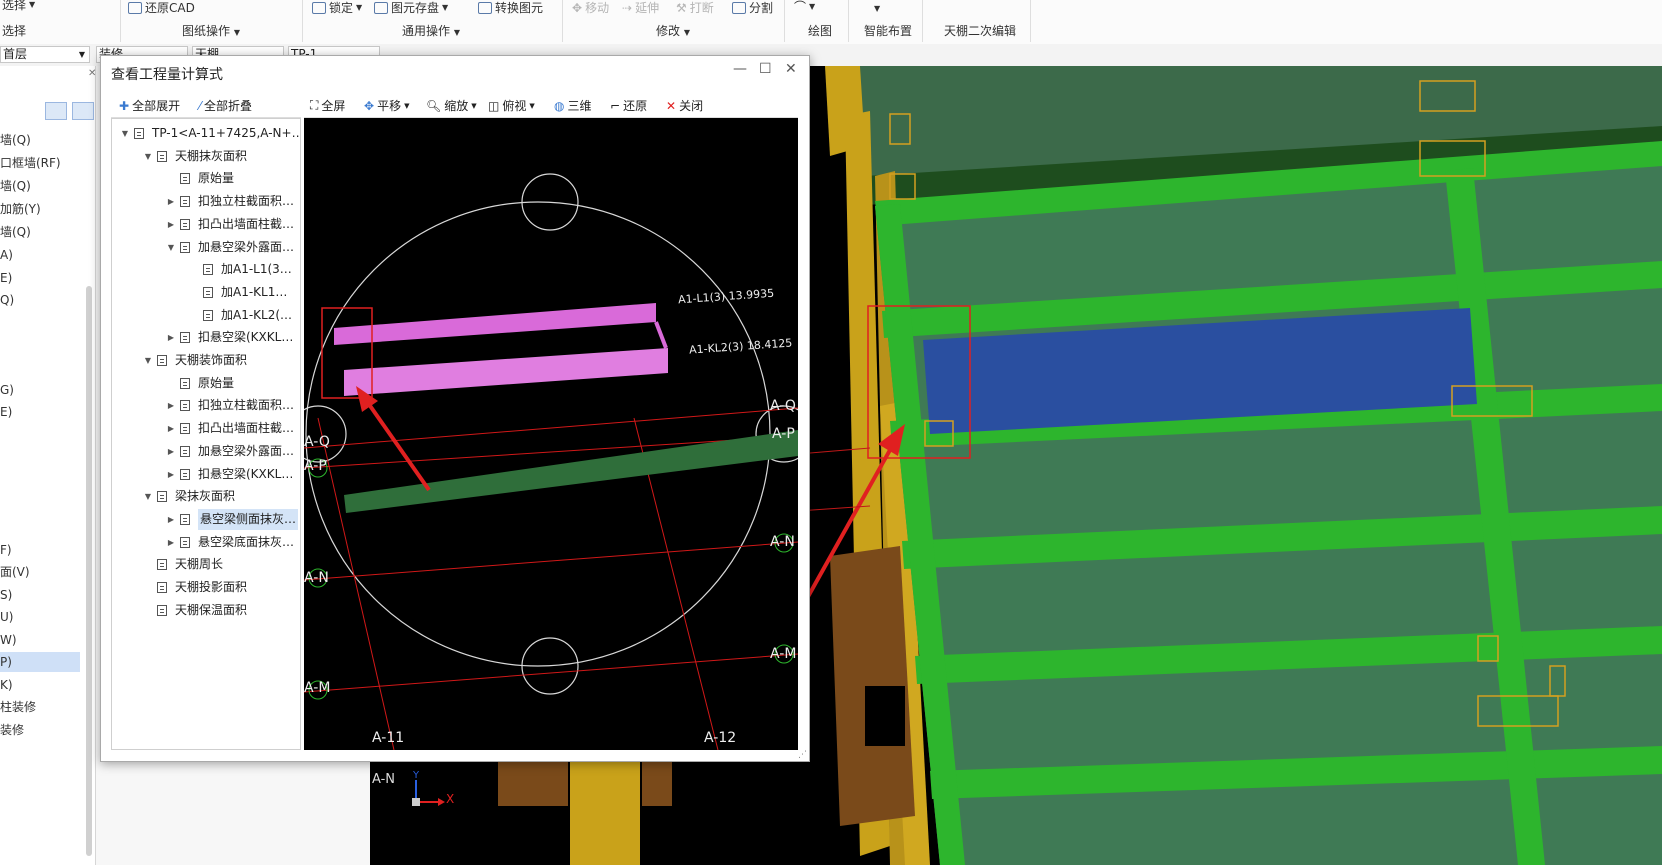 Image resolution: width=1662 pixels, height=865 pixels. What do you see at coordinates (573, 105) in the screenshot?
I see `three-d-button: ◍ 三维` at bounding box center [573, 105].